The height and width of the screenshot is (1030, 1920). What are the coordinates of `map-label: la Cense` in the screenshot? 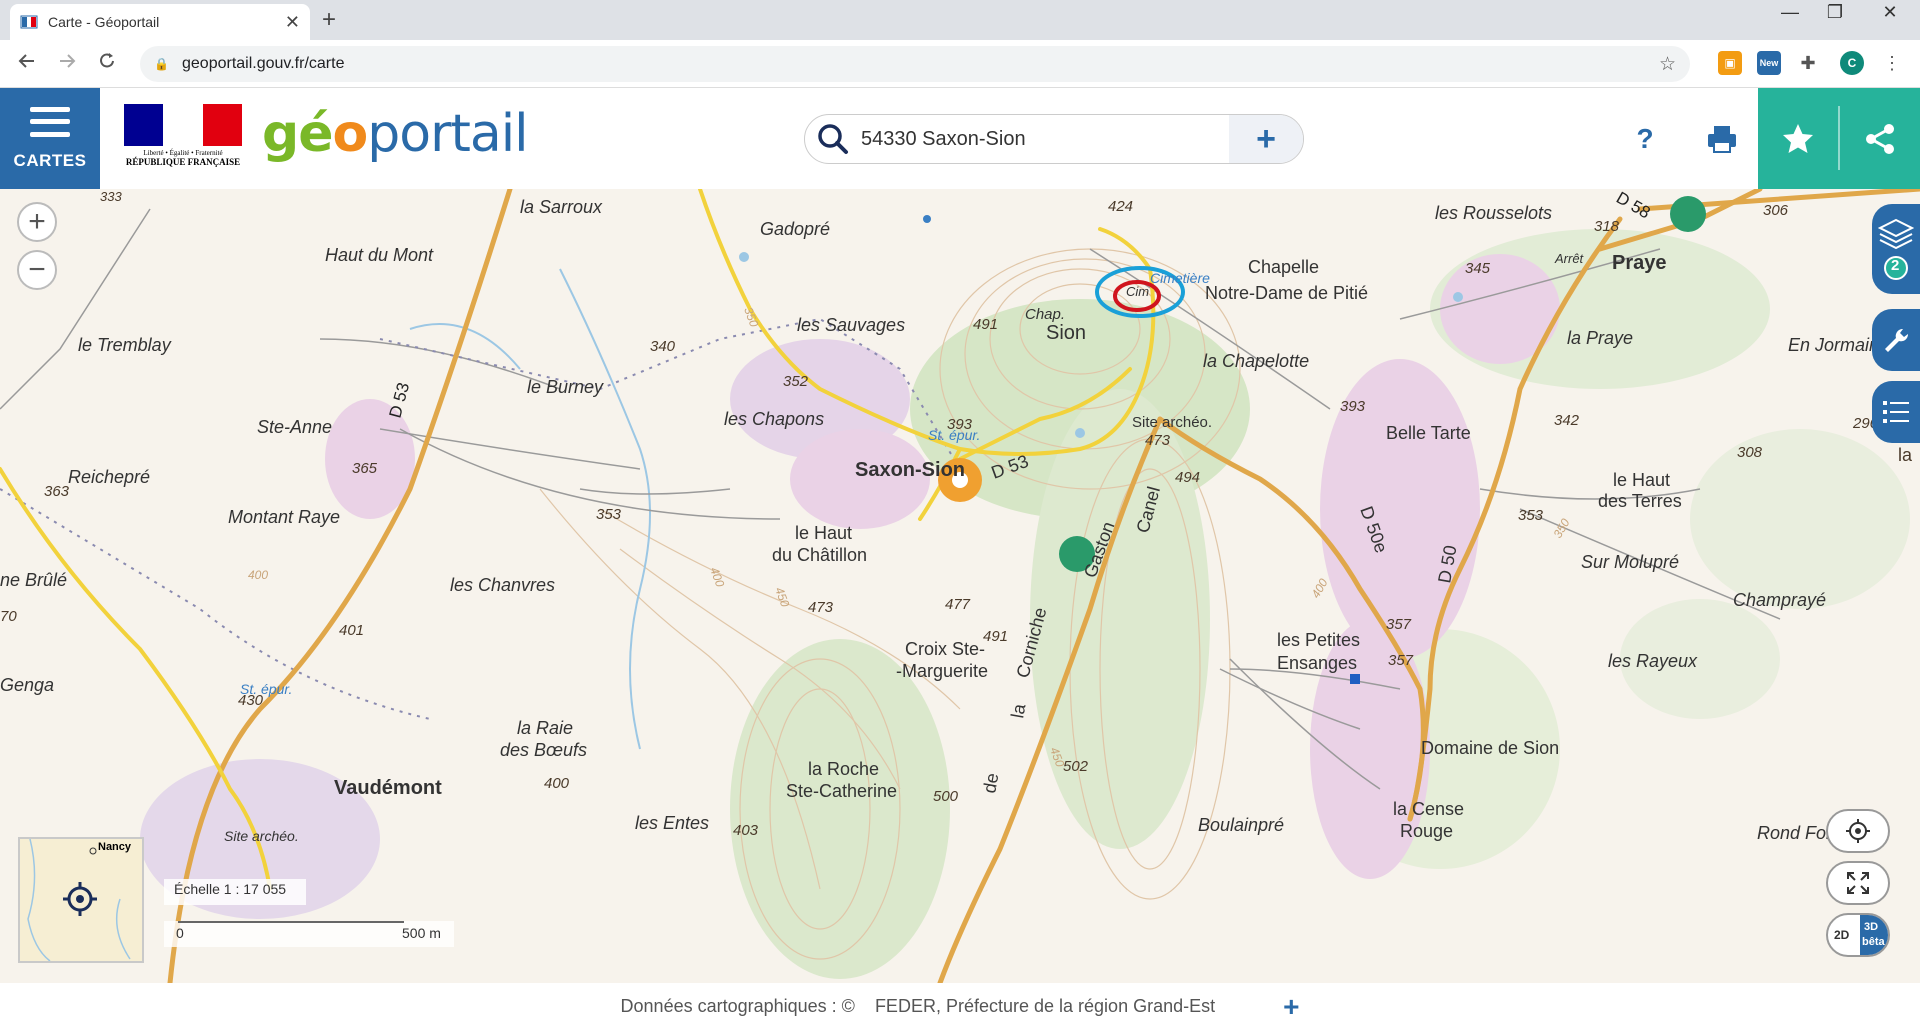 It's located at (1428, 809).